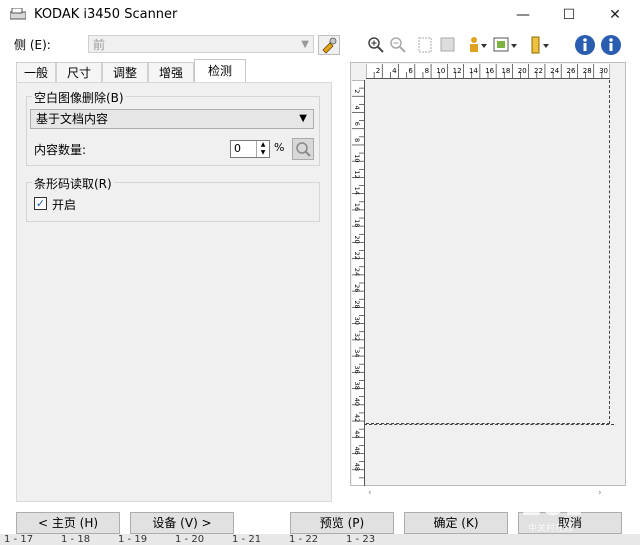 The height and width of the screenshot is (545, 640). What do you see at coordinates (32, 45) in the screenshot?
I see `side-label: 侧 (E):` at bounding box center [32, 45].